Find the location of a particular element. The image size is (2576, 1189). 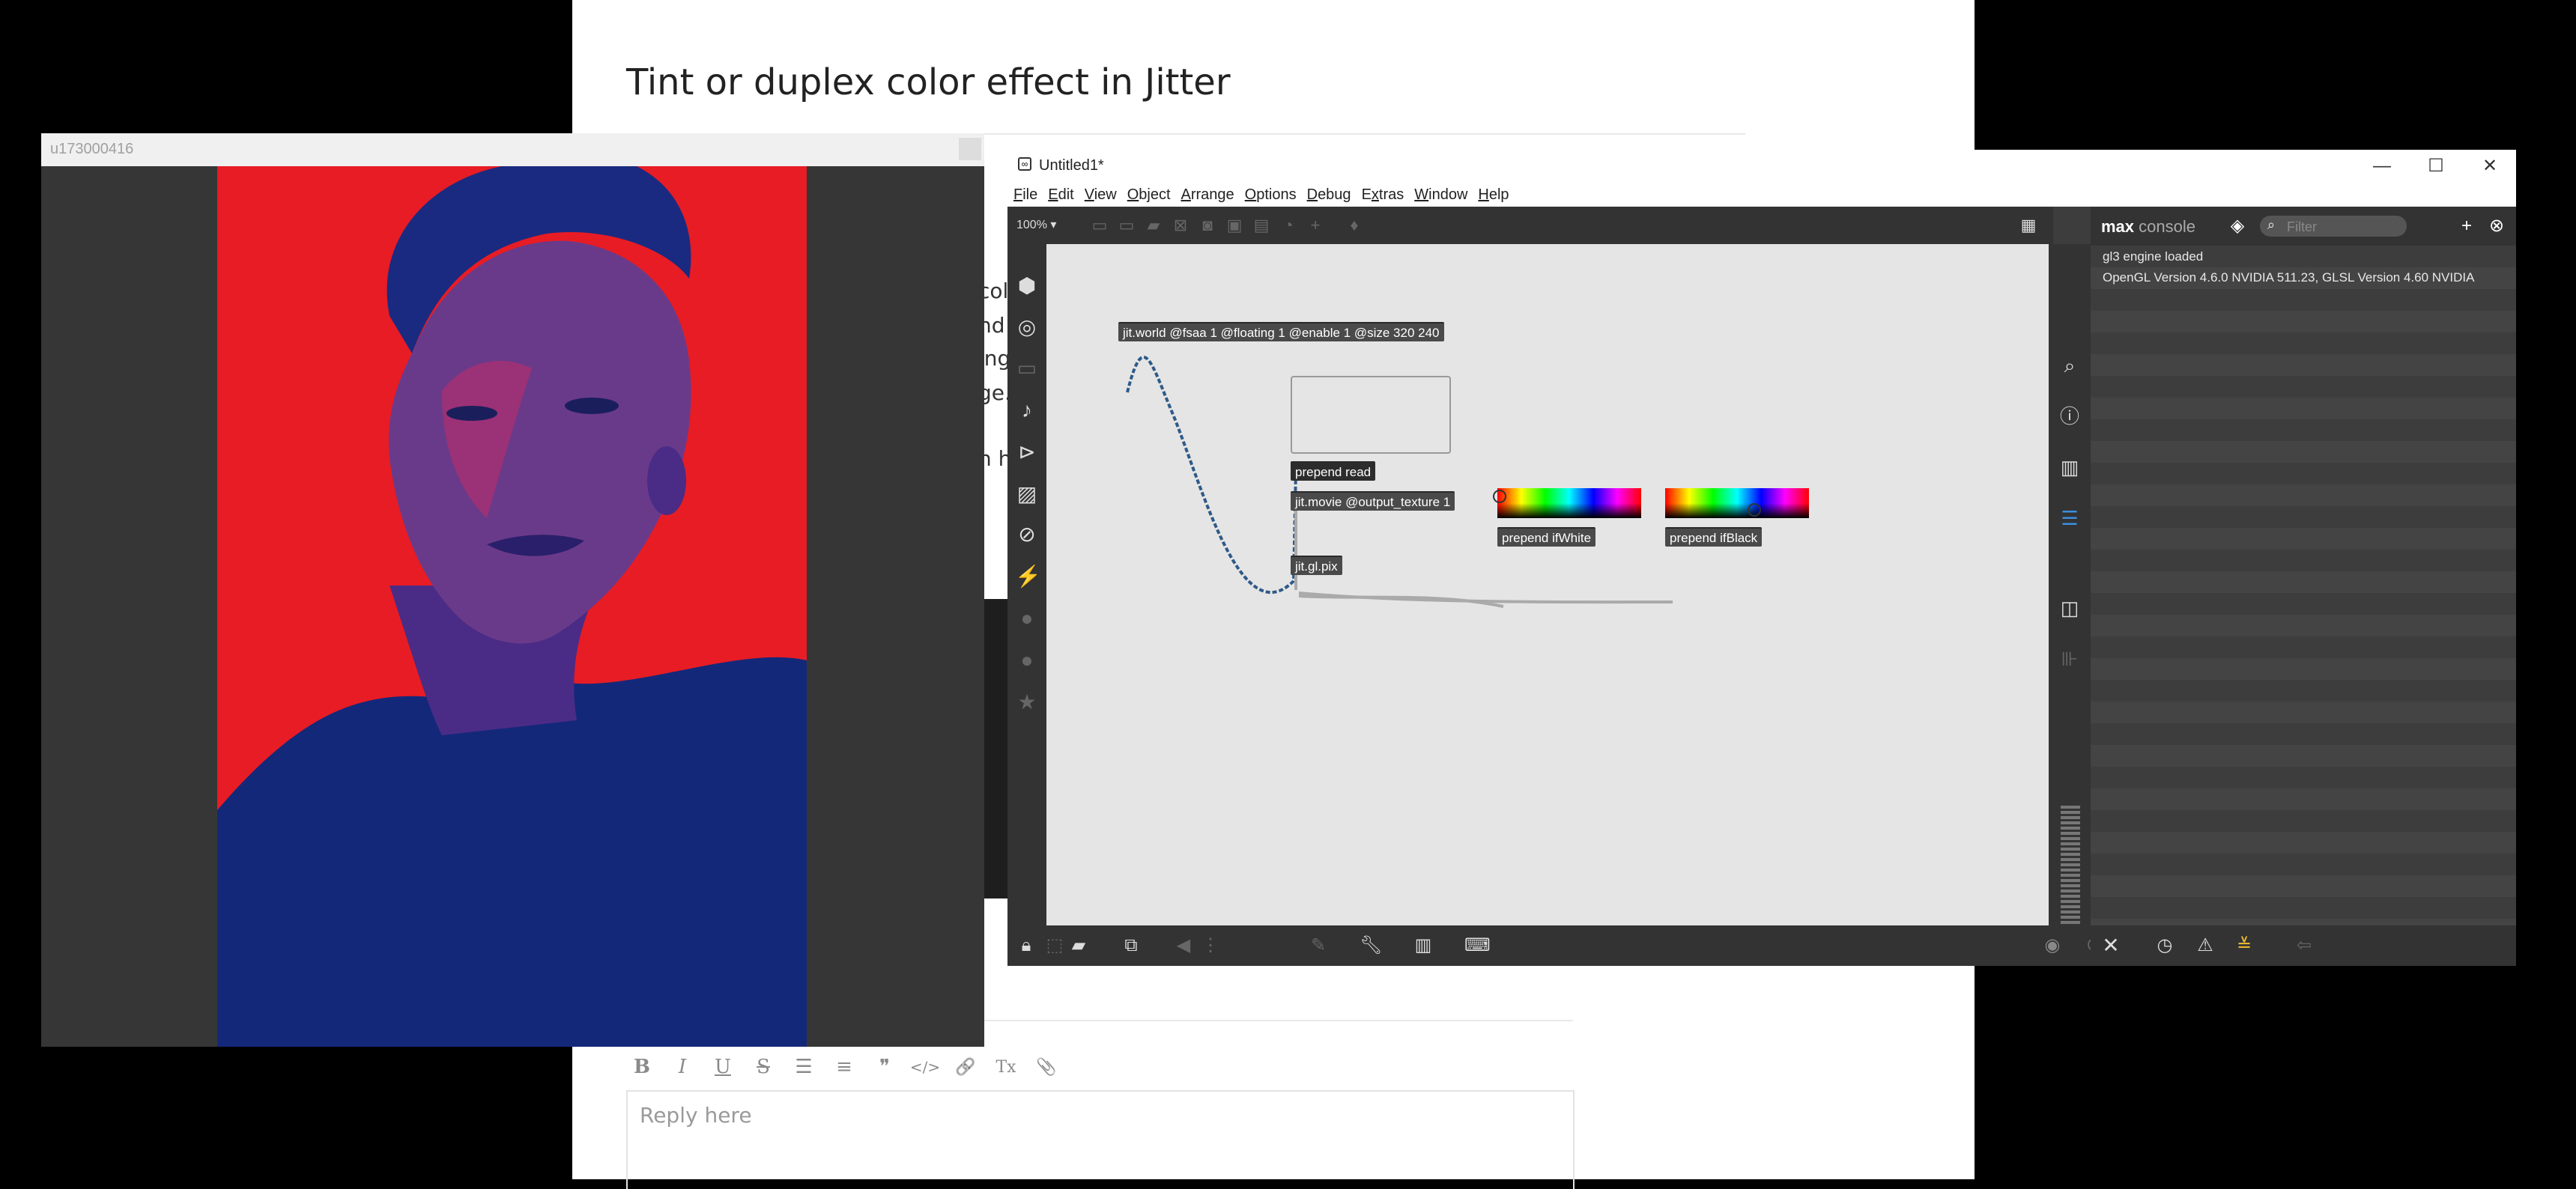

audio-play-icon: ◉ is located at coordinates (2052, 945).